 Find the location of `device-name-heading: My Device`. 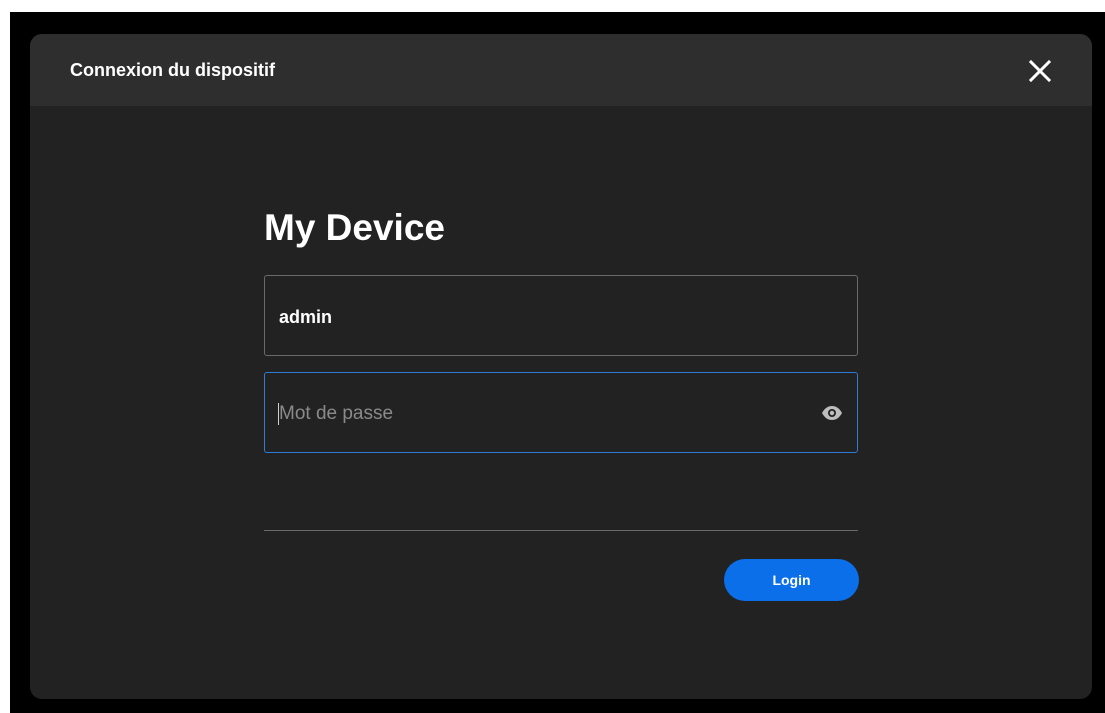

device-name-heading: My Device is located at coordinates (354, 227).